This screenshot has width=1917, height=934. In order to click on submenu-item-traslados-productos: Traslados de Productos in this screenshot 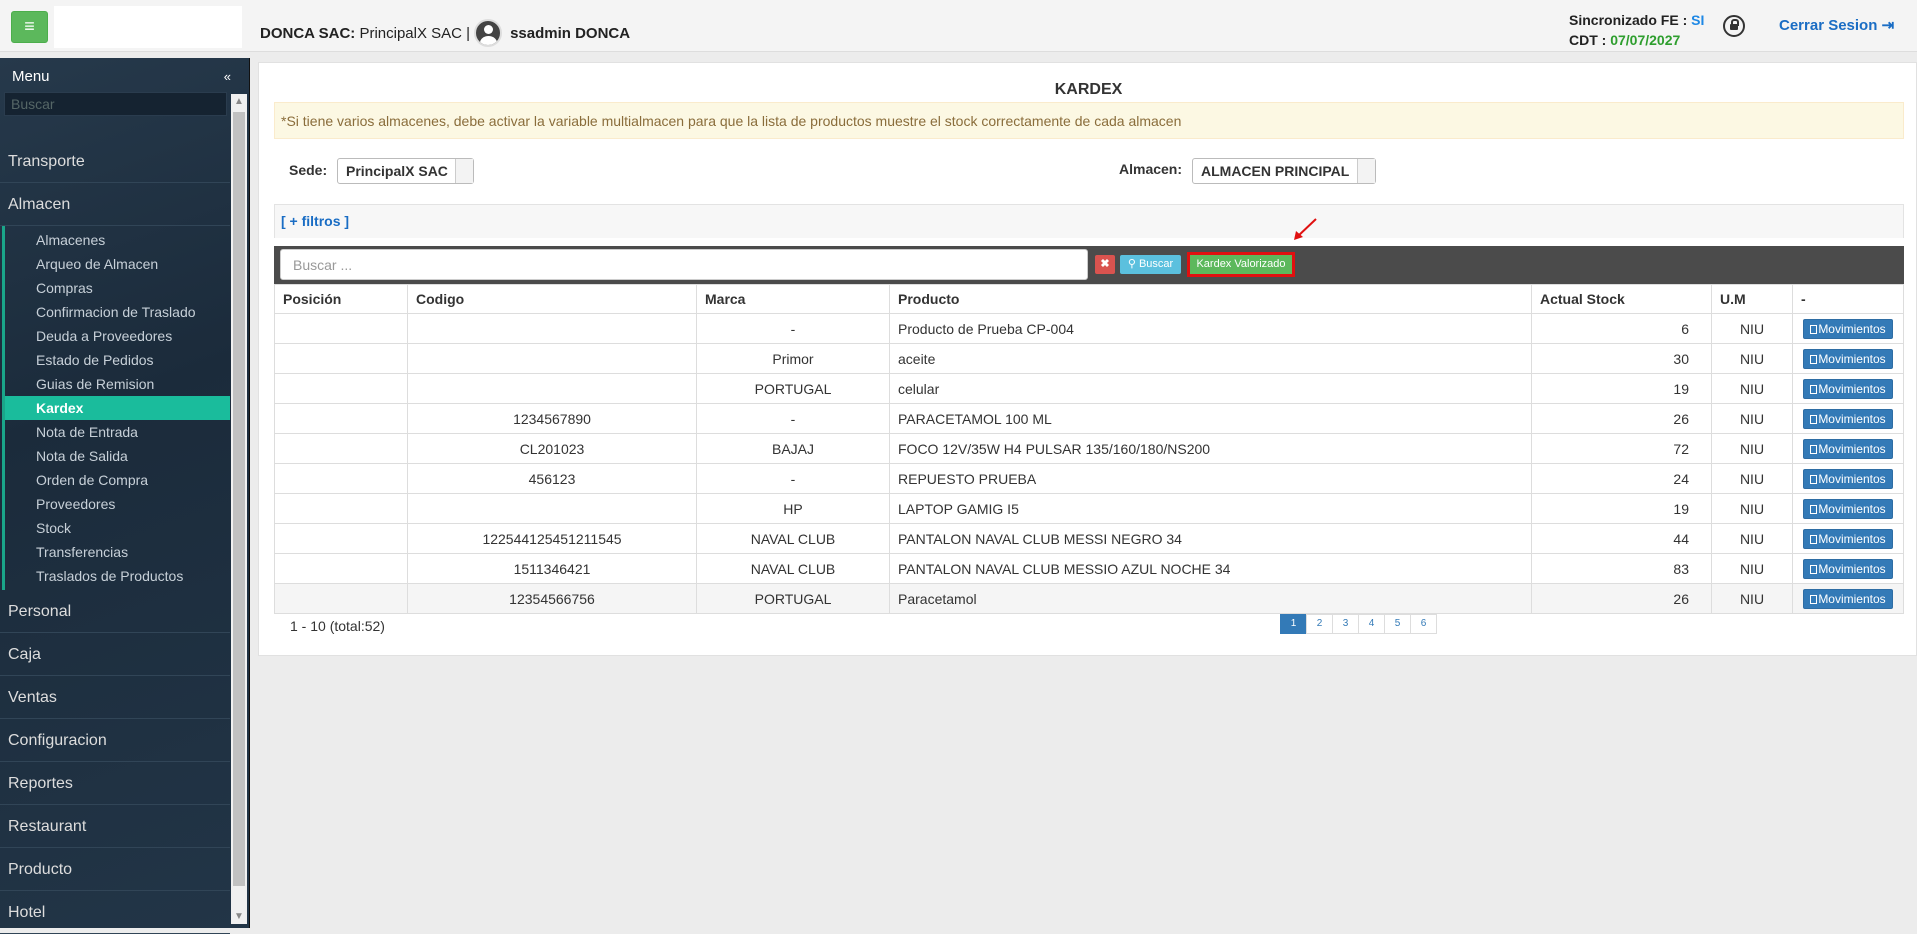, I will do `click(117, 576)`.